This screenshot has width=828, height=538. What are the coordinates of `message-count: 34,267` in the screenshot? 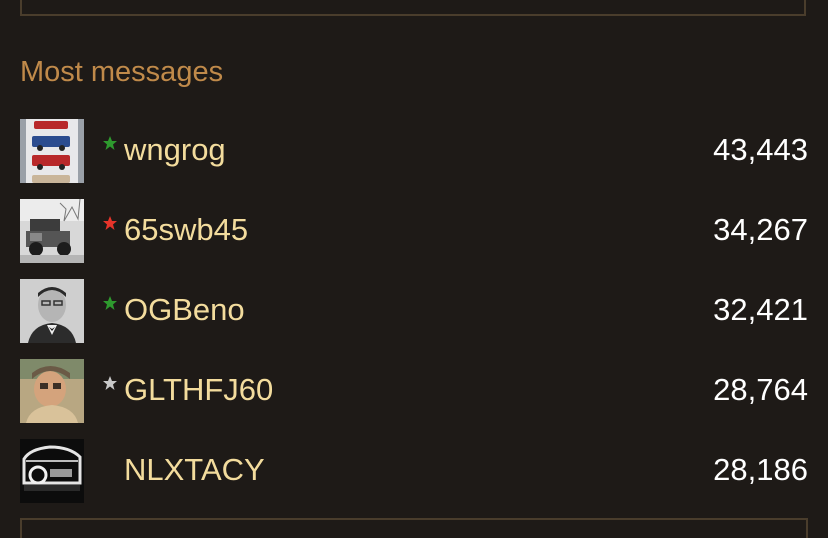 It's located at (760, 229).